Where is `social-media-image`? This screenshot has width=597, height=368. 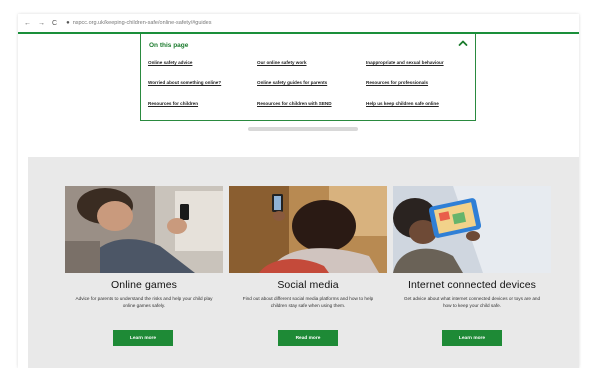 social-media-image is located at coordinates (308, 229).